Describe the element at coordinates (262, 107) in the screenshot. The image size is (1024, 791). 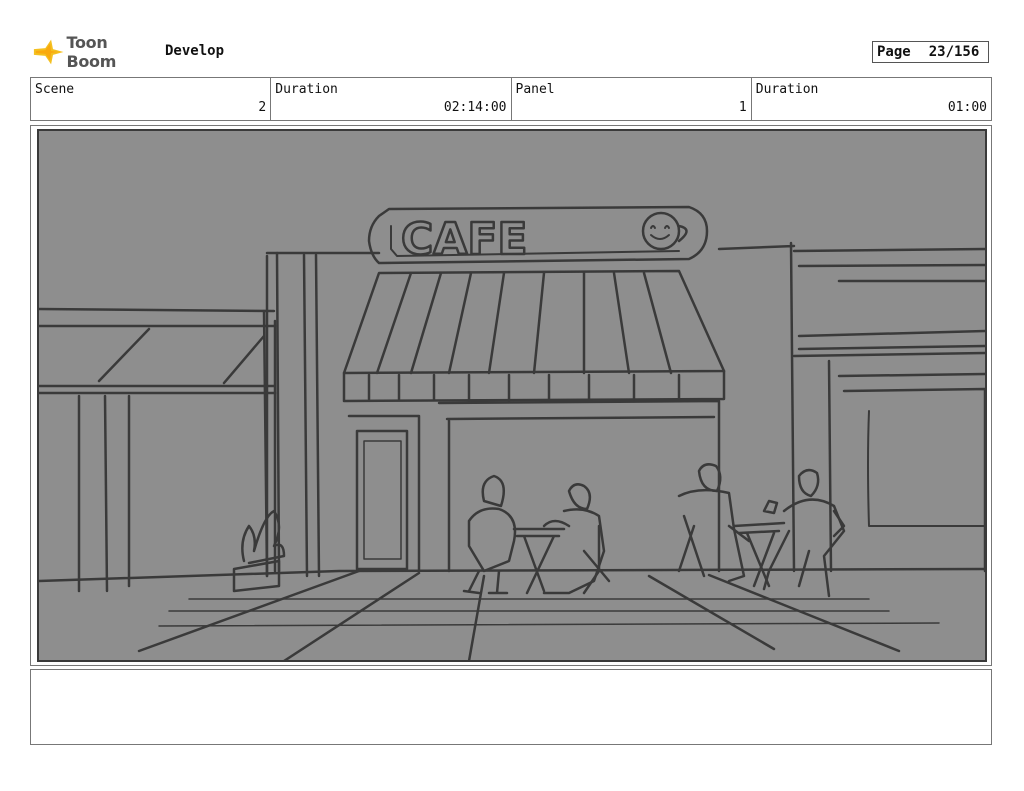
I see `scene-value: 2` at that location.